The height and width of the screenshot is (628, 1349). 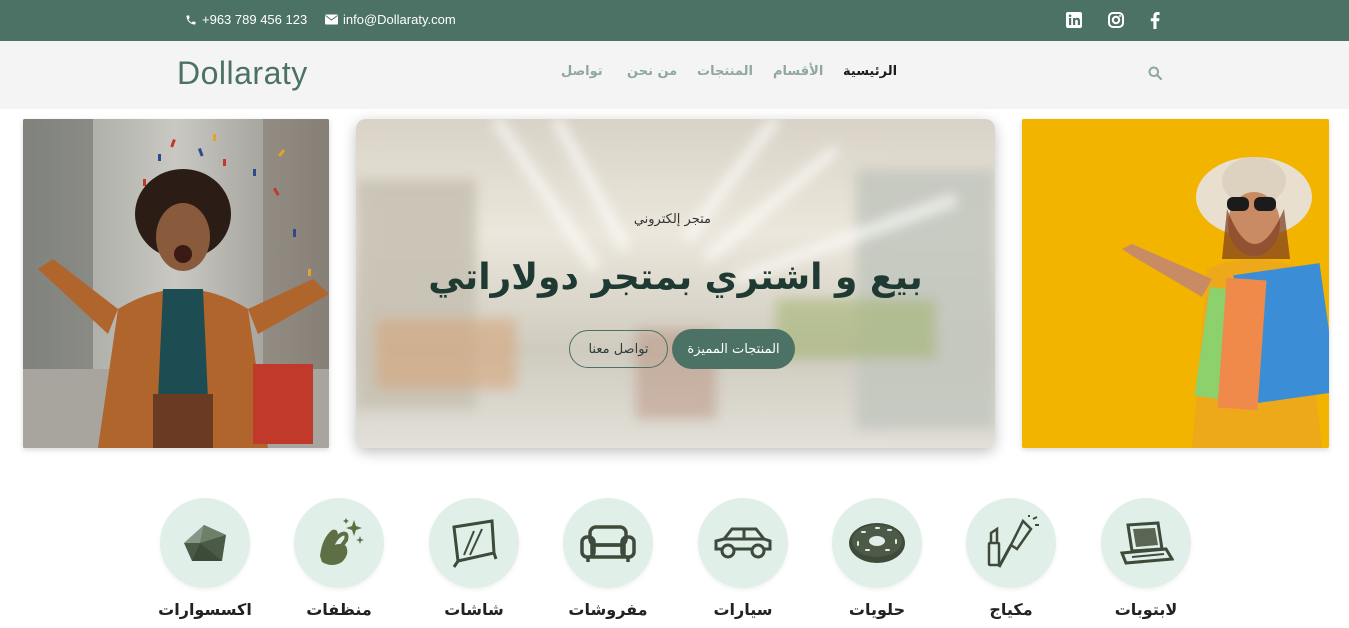 I want to click on category-label: مفروشات, so click(x=608, y=609).